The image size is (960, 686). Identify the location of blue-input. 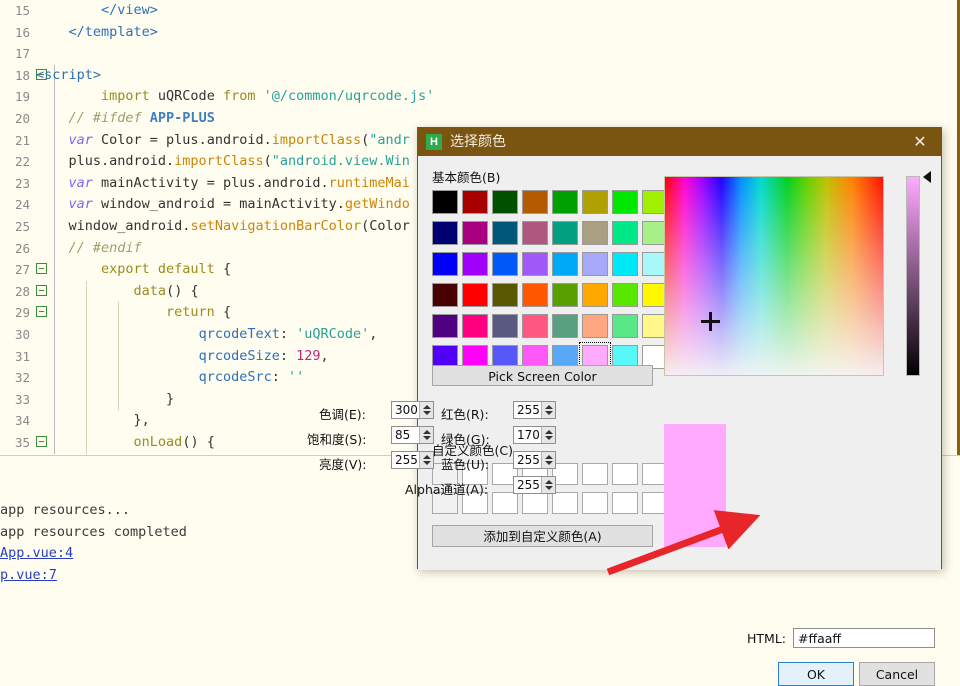
(529, 460).